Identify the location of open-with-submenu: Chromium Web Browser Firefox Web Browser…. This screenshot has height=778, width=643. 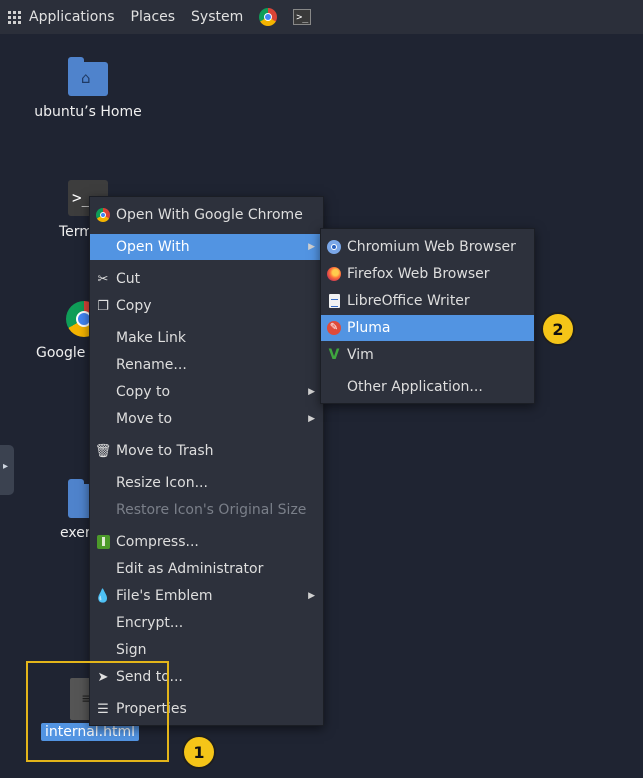
(427, 316).